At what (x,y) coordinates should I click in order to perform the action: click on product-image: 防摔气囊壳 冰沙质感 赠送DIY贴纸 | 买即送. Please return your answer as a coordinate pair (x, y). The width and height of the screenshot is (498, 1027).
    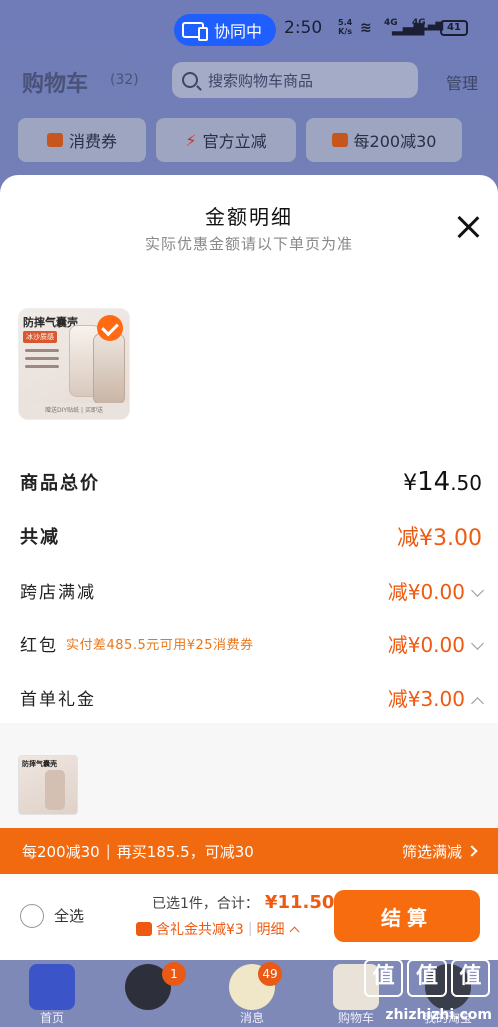
    Looking at the image, I should click on (74, 364).